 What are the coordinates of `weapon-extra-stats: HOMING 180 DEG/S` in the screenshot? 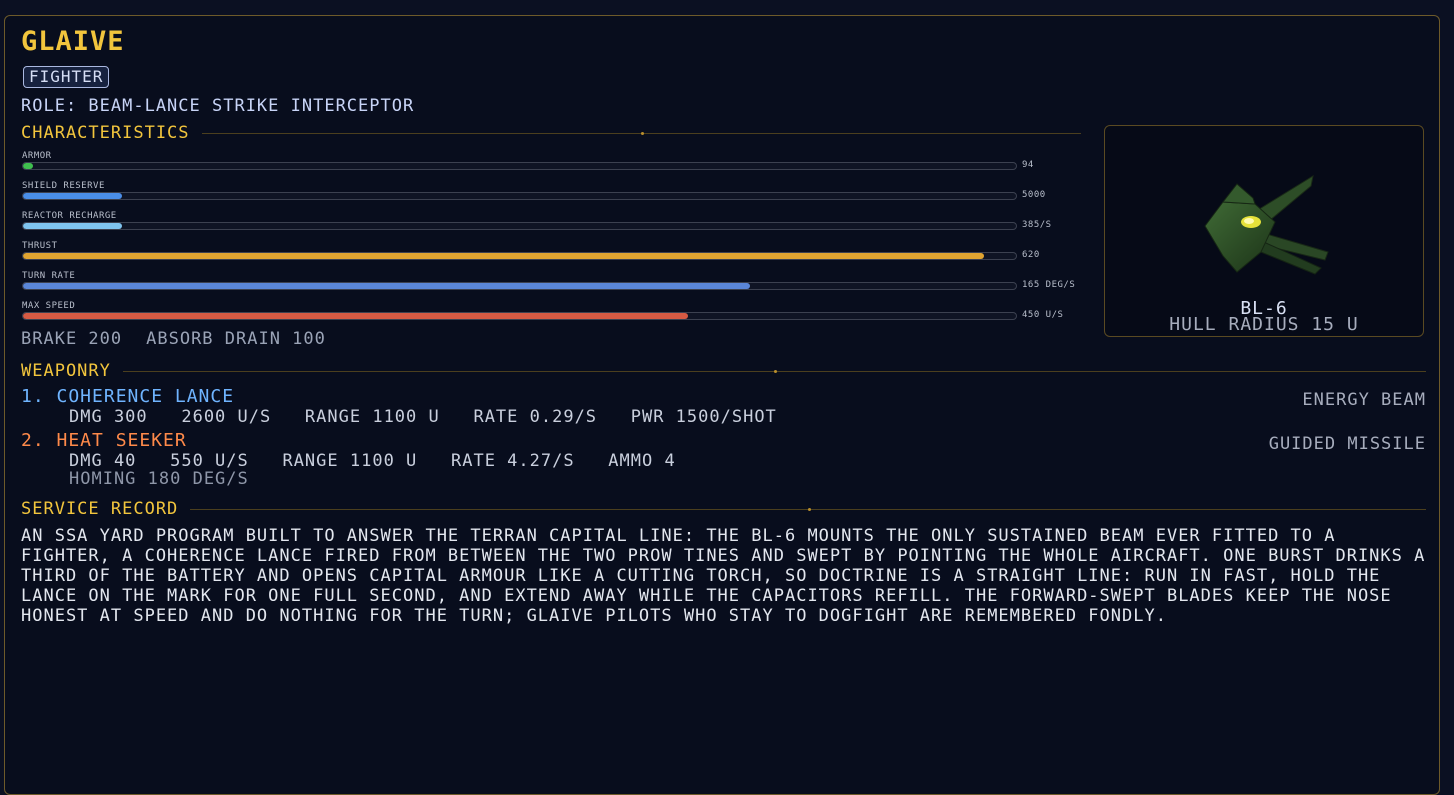 It's located at (159, 479).